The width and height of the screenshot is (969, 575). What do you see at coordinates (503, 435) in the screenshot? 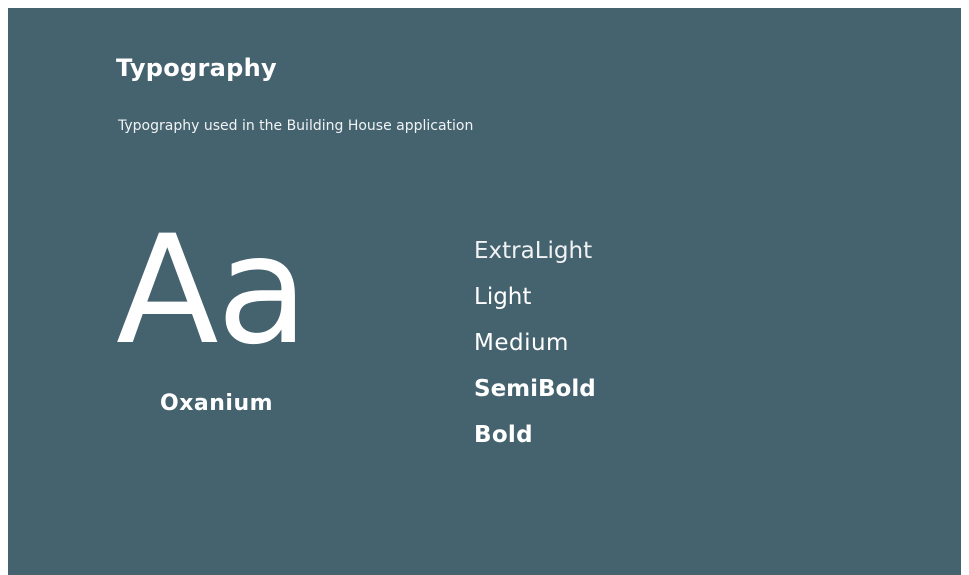
I see `weight-bold: Bold` at bounding box center [503, 435].